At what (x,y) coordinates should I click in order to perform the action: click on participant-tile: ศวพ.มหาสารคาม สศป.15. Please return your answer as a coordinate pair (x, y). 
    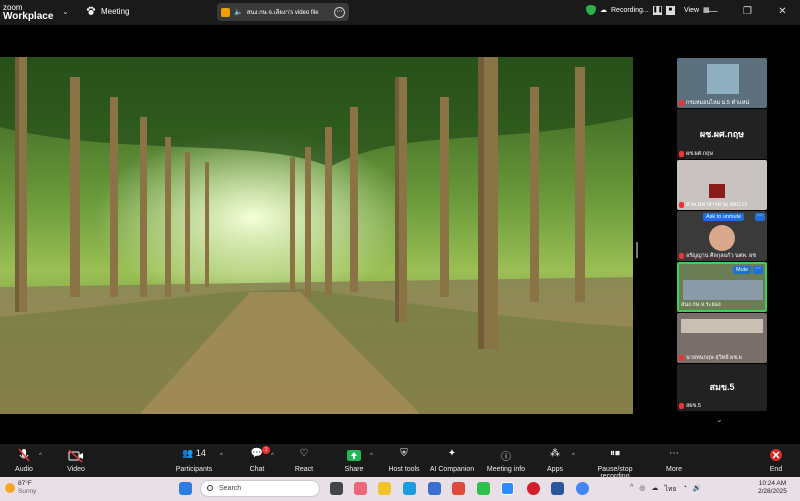
    Looking at the image, I should click on (722, 185).